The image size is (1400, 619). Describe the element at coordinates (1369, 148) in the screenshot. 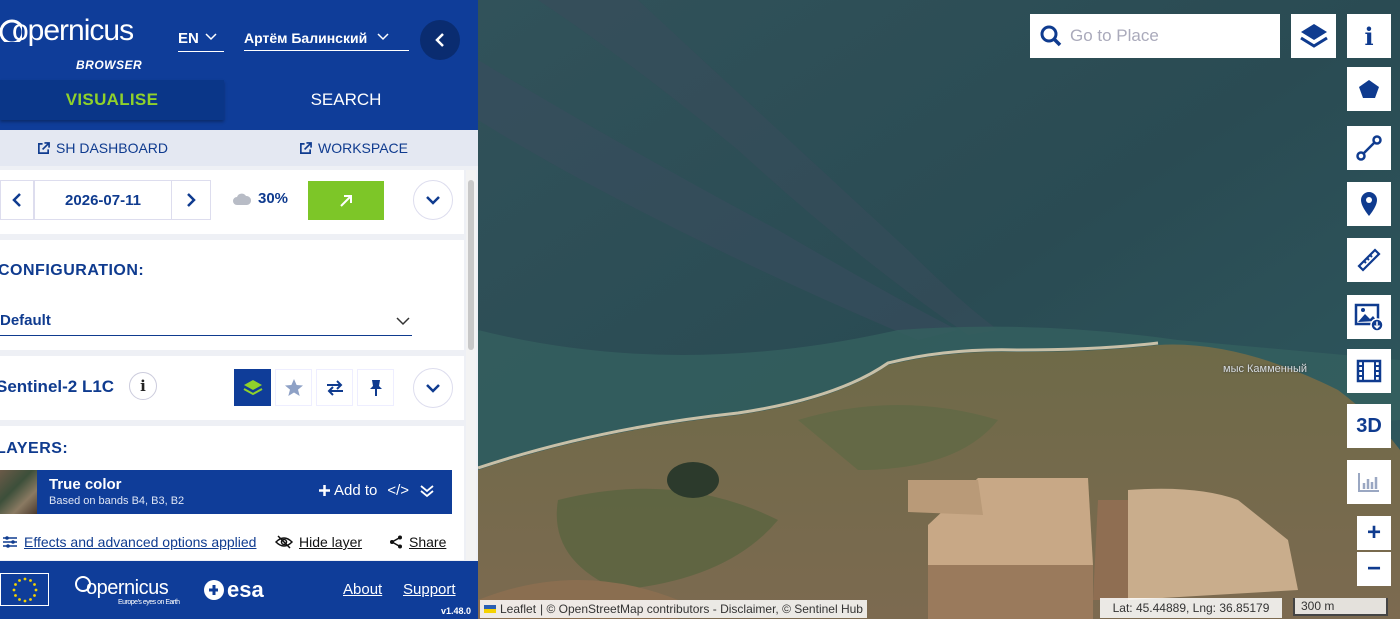

I see `draw-line-button` at that location.